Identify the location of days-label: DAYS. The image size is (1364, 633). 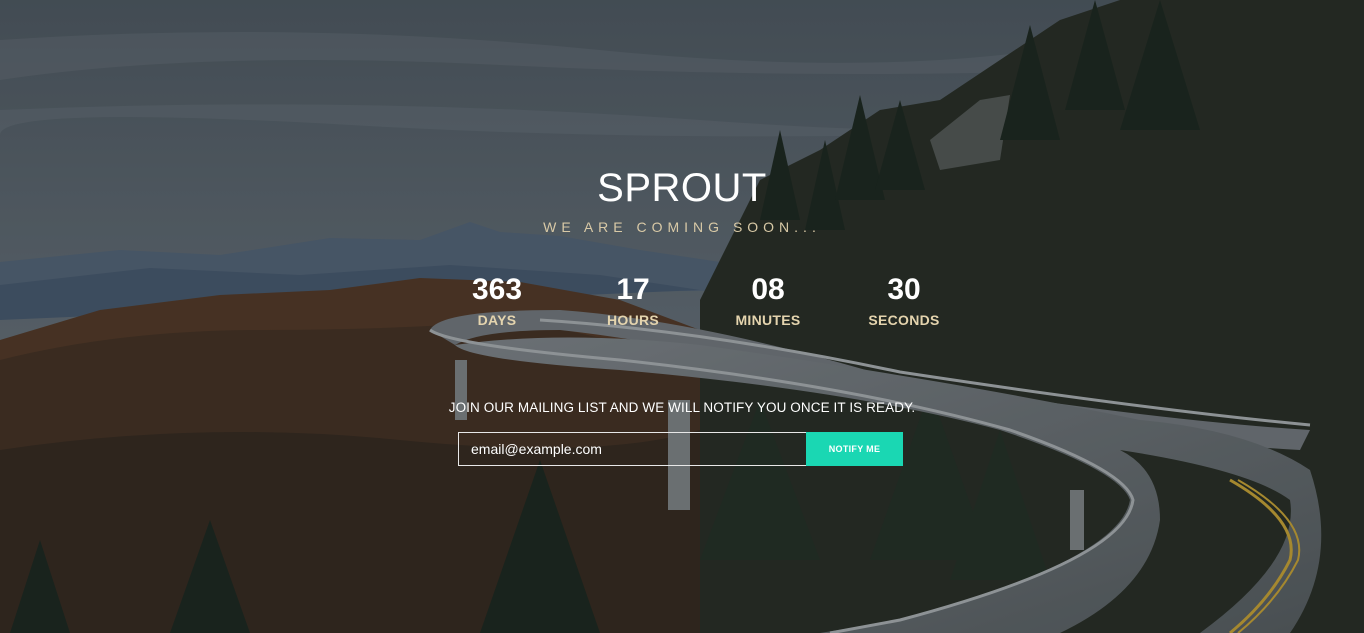
(497, 320).